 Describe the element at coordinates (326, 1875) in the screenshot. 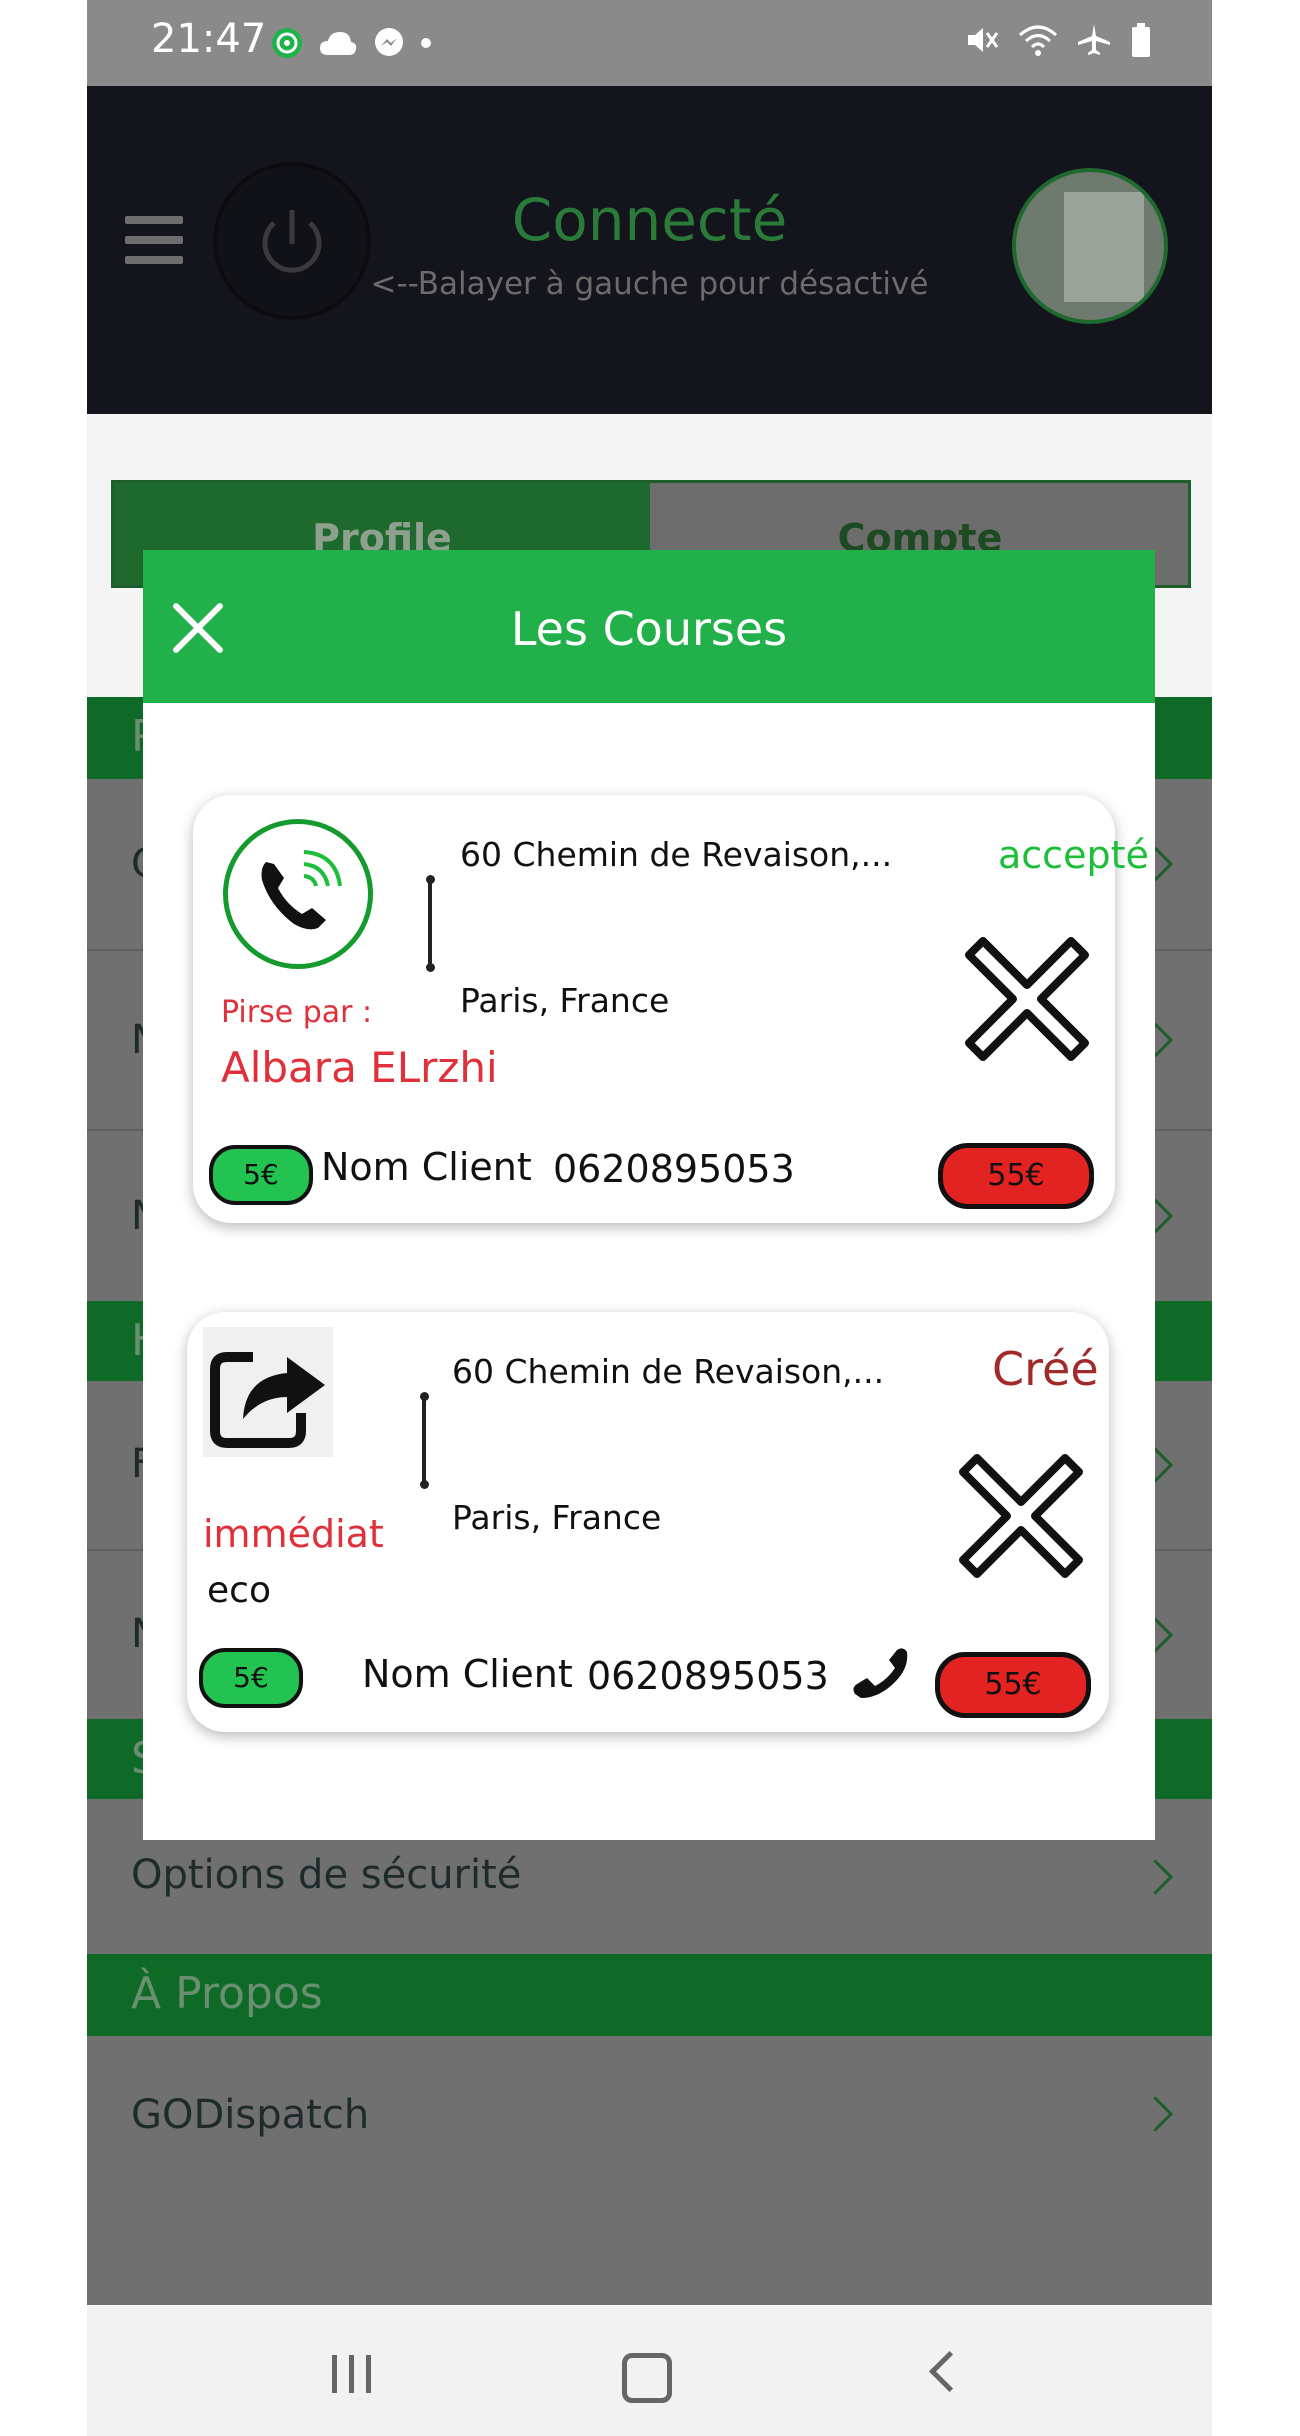

I see `security-options-label: Options de sécurité` at that location.